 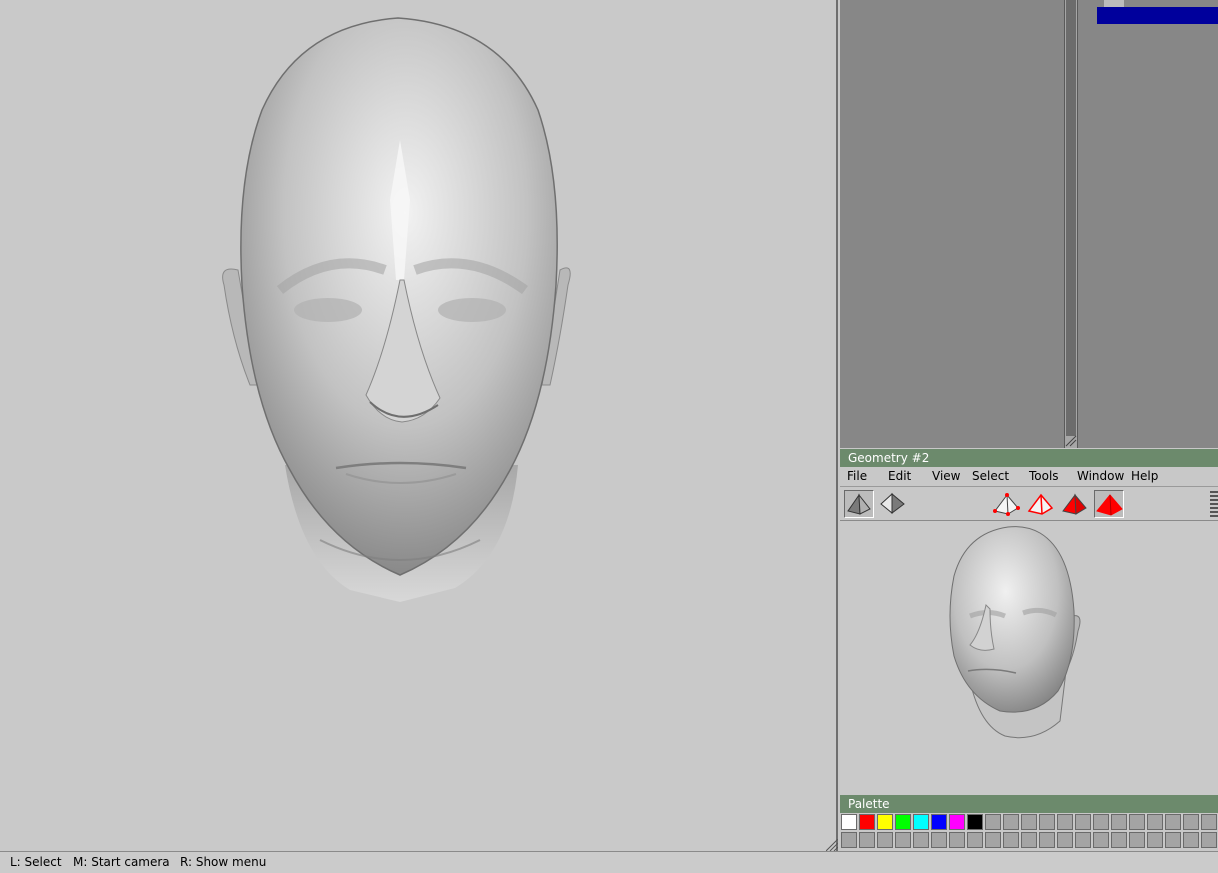 What do you see at coordinates (990, 476) in the screenshot?
I see `menu-select: Select` at bounding box center [990, 476].